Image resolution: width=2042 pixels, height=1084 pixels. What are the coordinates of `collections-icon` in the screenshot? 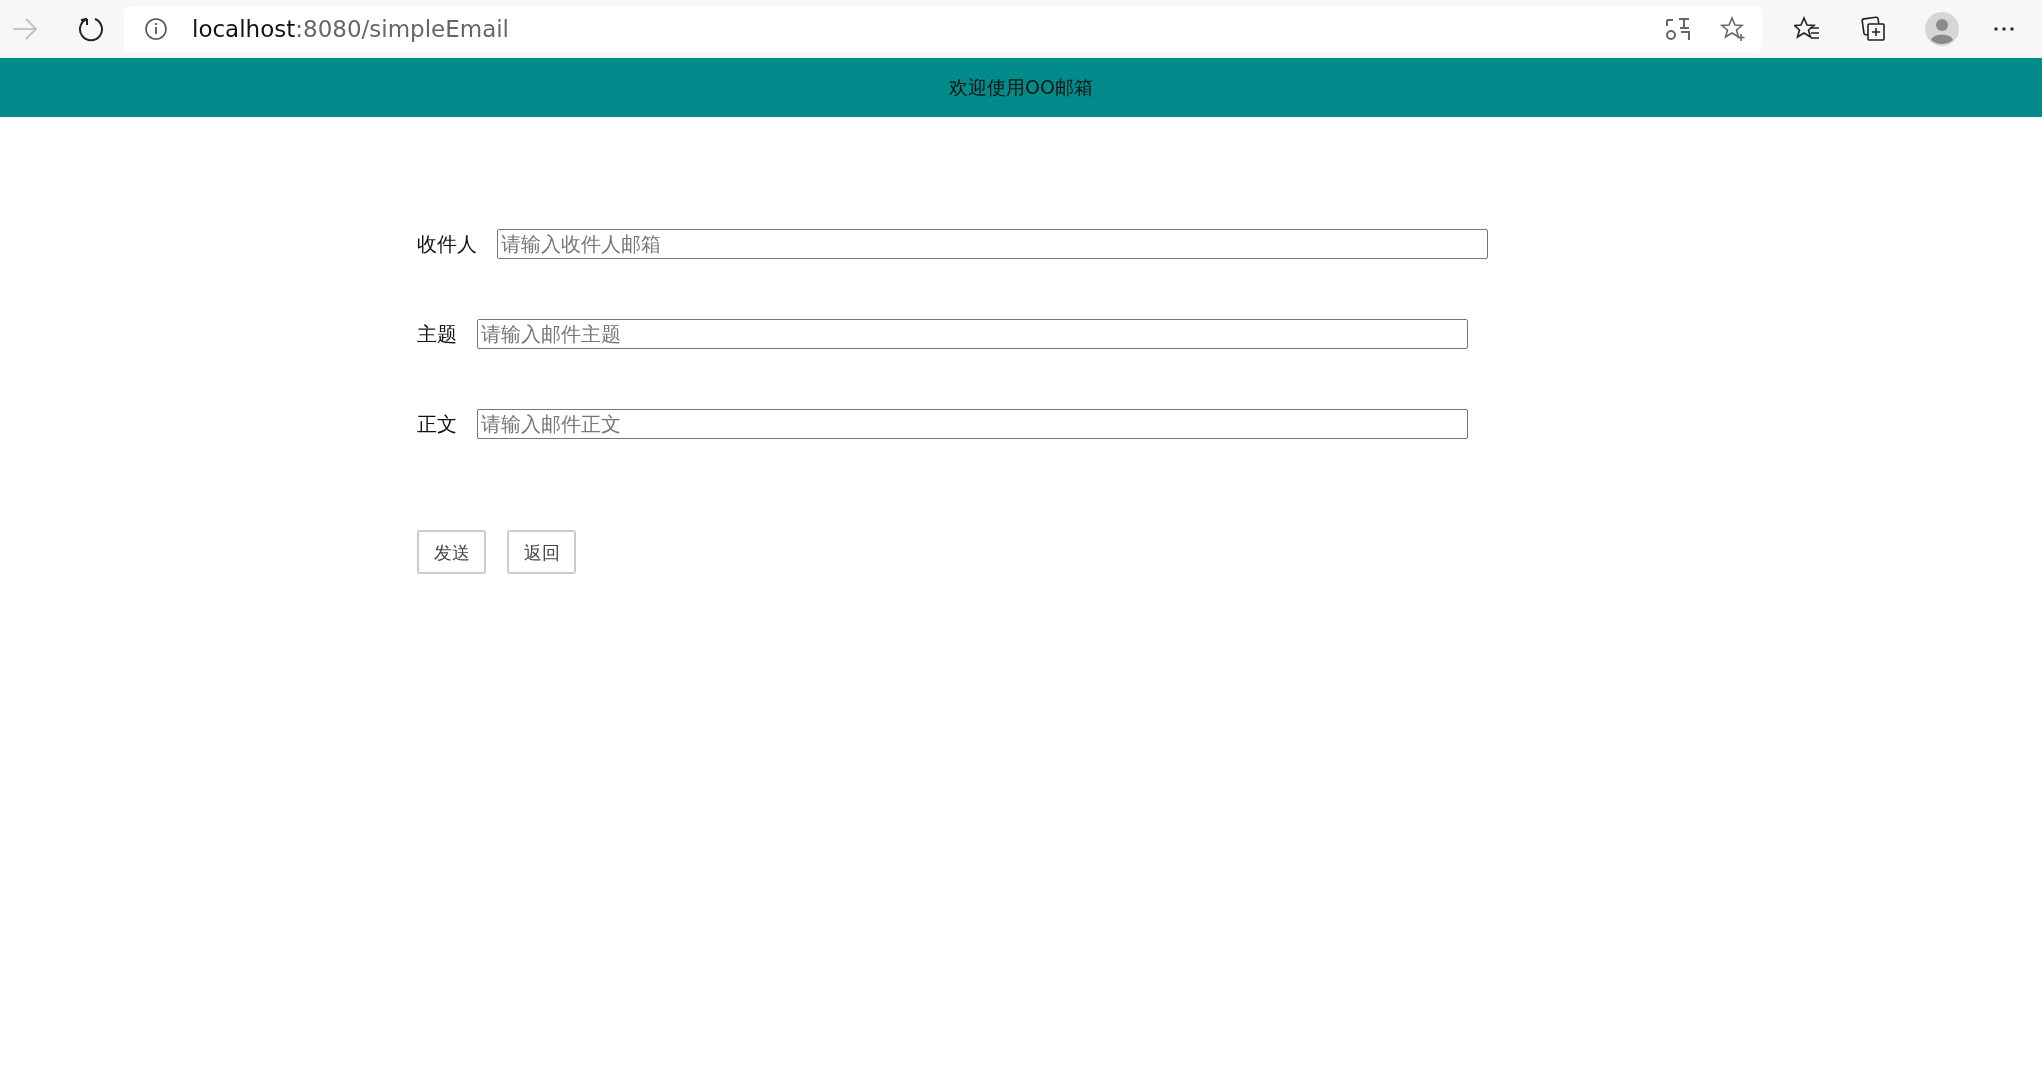 It's located at (1874, 29).